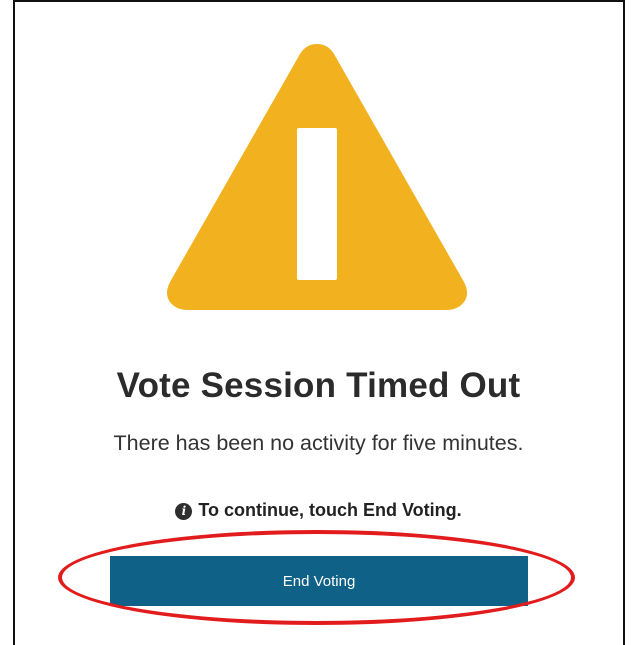 The height and width of the screenshot is (645, 637). What do you see at coordinates (318, 385) in the screenshot?
I see `dialog-title: Vote Session Timed Out` at bounding box center [318, 385].